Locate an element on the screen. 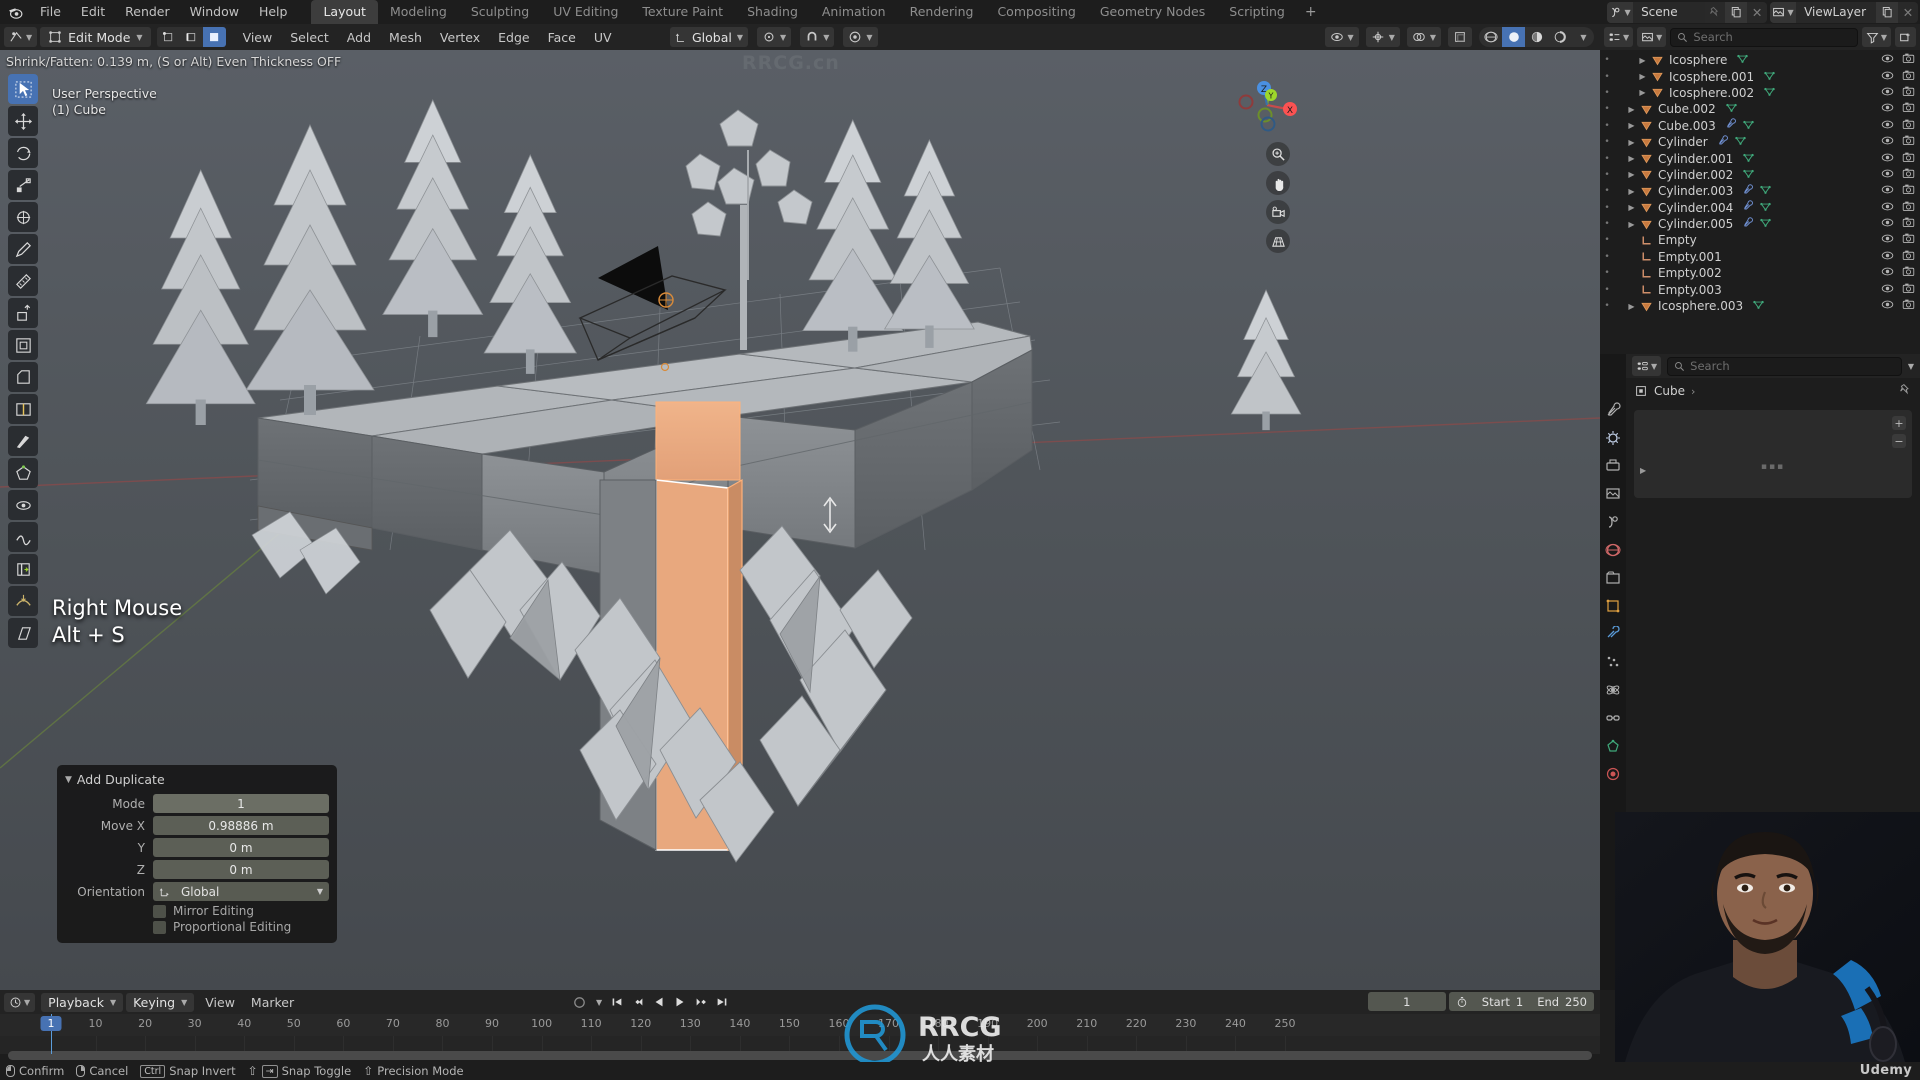 The height and width of the screenshot is (1080, 1920). new-viewlayer-icon is located at coordinates (1887, 12).